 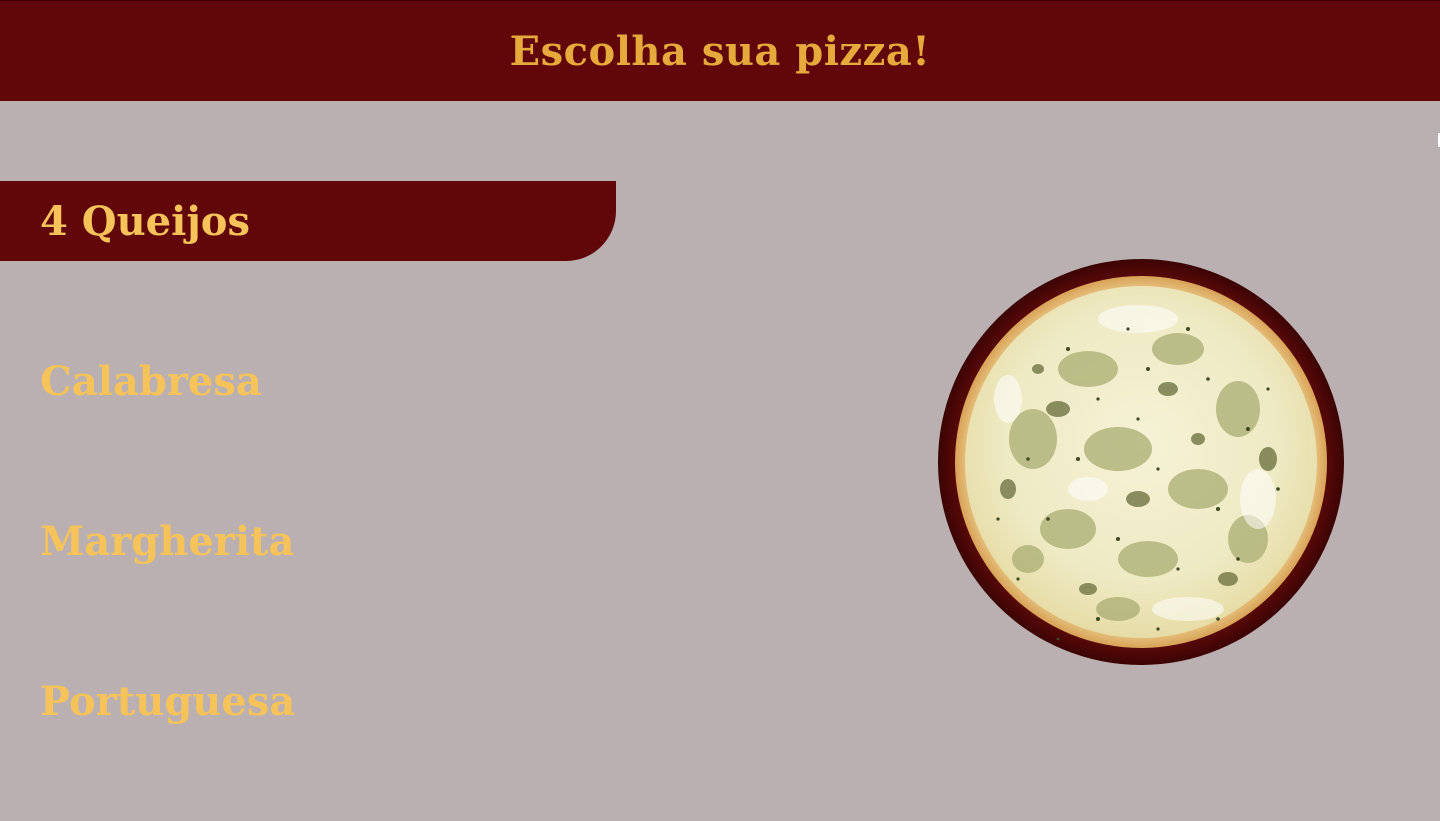 I want to click on menu-item-4-queijos: 4 Queijos, so click(x=308, y=221).